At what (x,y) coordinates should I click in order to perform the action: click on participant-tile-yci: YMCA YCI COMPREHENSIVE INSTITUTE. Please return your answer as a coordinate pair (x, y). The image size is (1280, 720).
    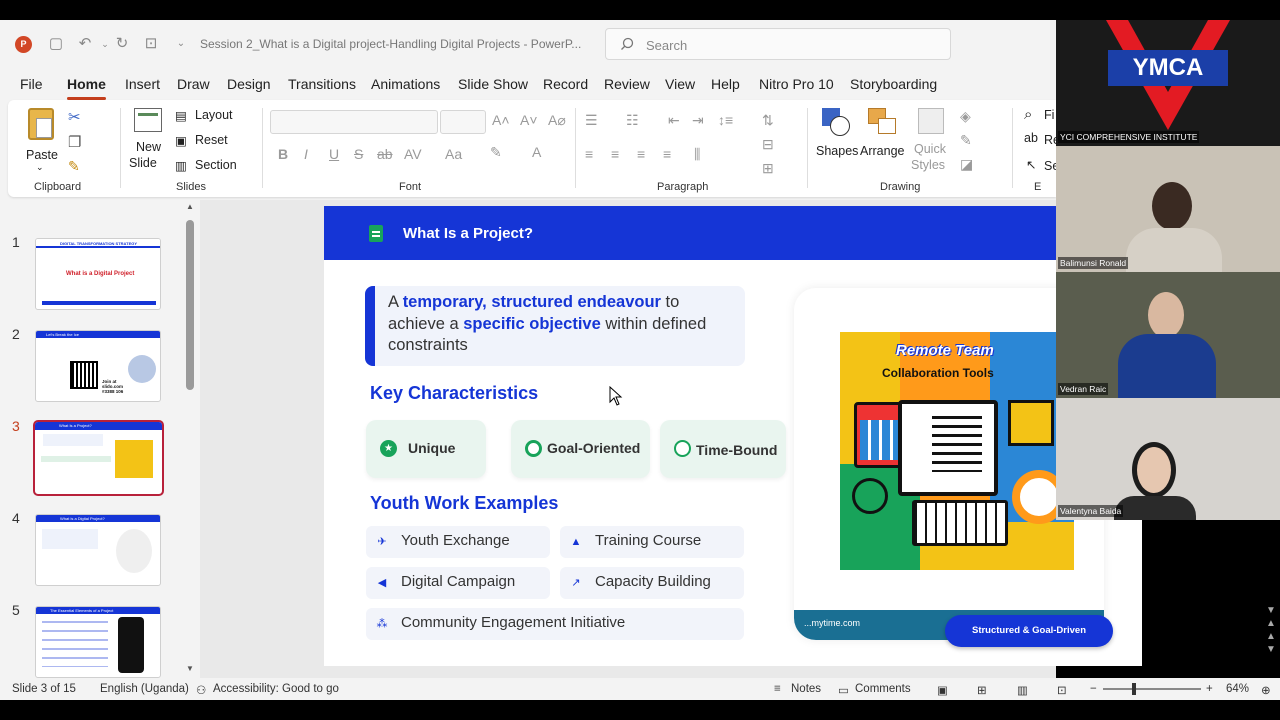
    Looking at the image, I should click on (1168, 83).